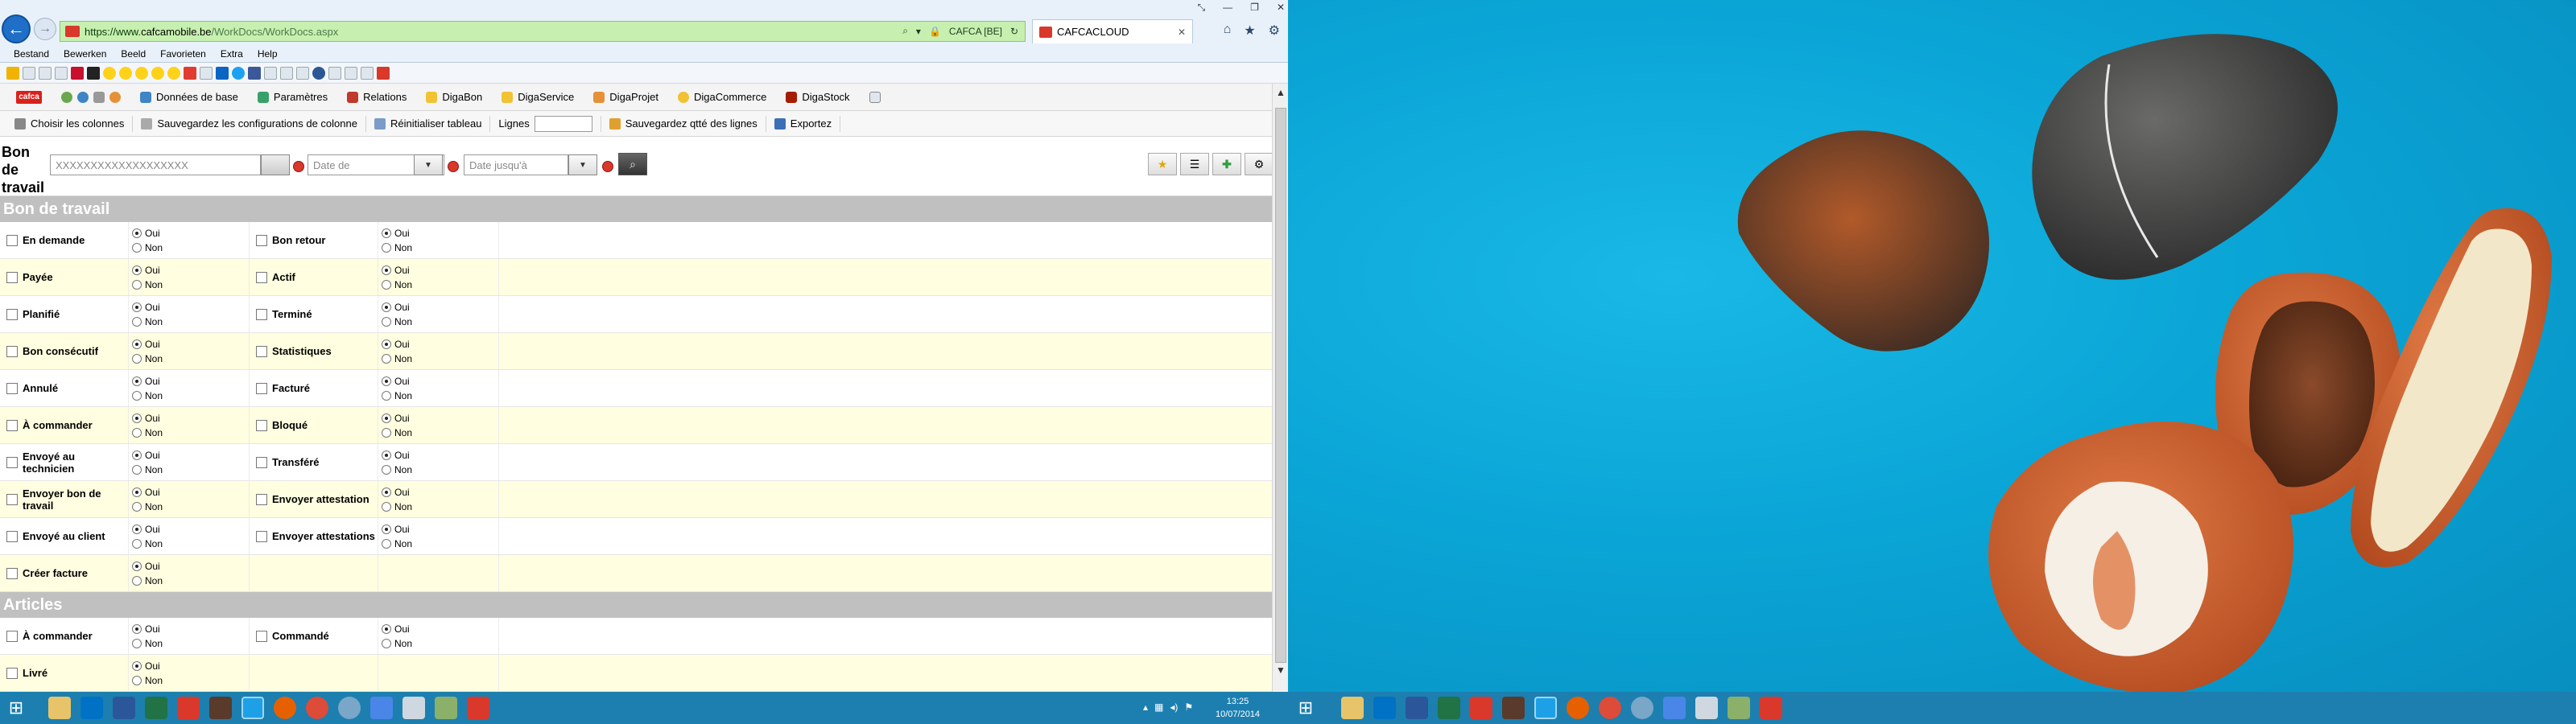 The height and width of the screenshot is (724, 2576). What do you see at coordinates (1238, 708) in the screenshot?
I see `taskbar-clock: 13:25 10/07/2014` at bounding box center [1238, 708].